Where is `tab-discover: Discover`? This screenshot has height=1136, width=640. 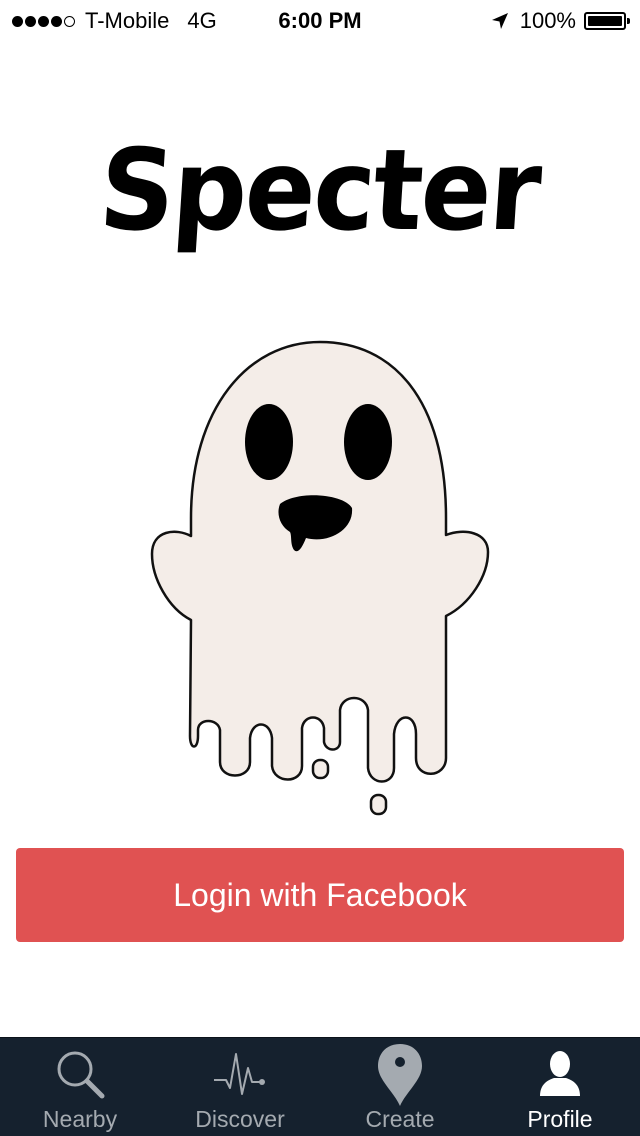
tab-discover: Discover is located at coordinates (240, 1087).